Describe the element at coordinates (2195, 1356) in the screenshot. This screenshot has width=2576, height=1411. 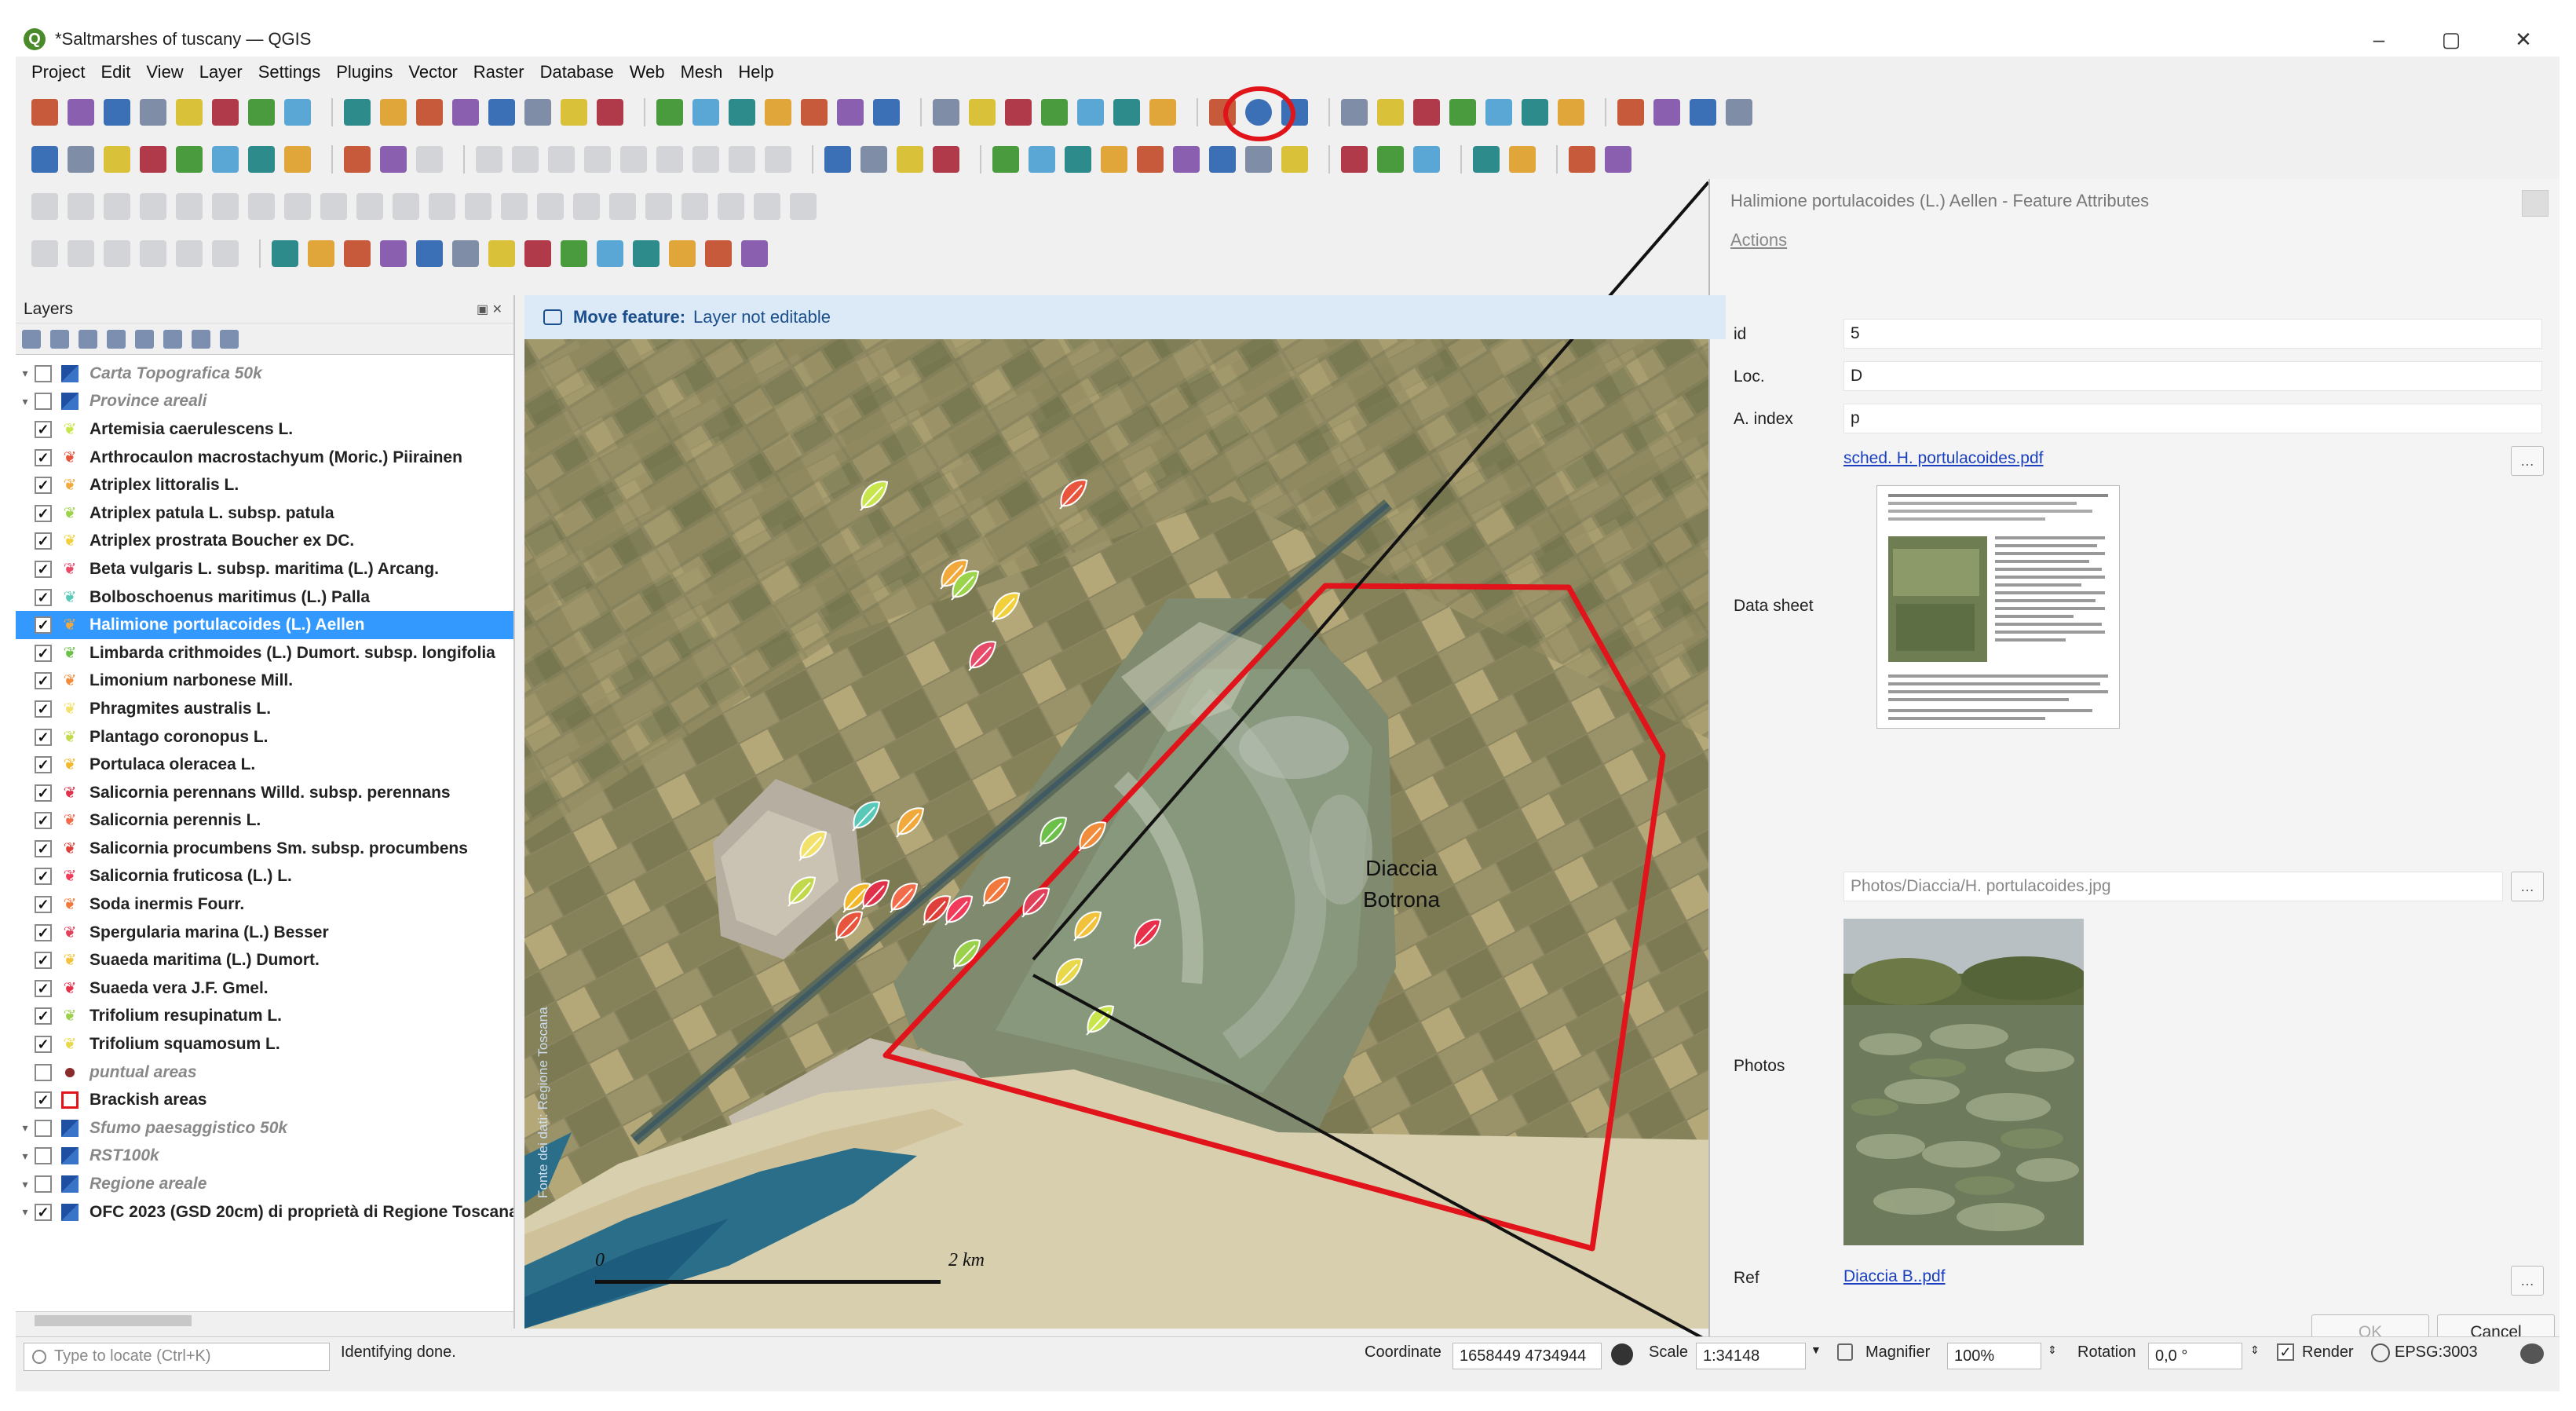
I see `rotation-field: 0,0 °` at that location.